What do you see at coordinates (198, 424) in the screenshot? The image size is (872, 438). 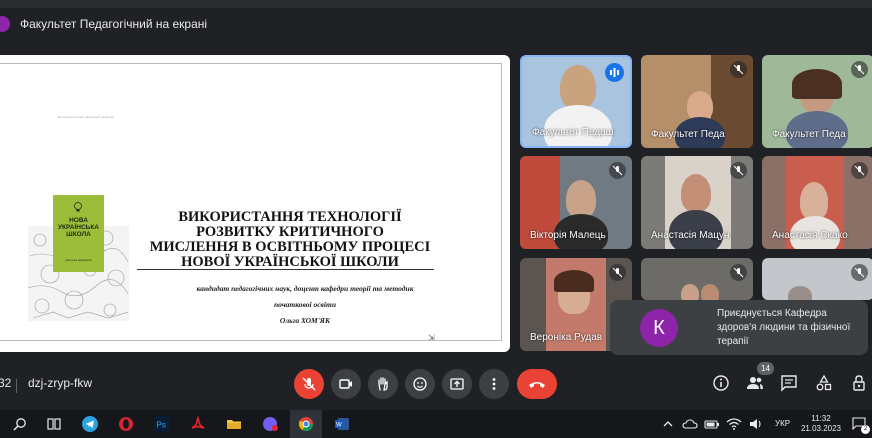 I see `acrobat-icon` at bounding box center [198, 424].